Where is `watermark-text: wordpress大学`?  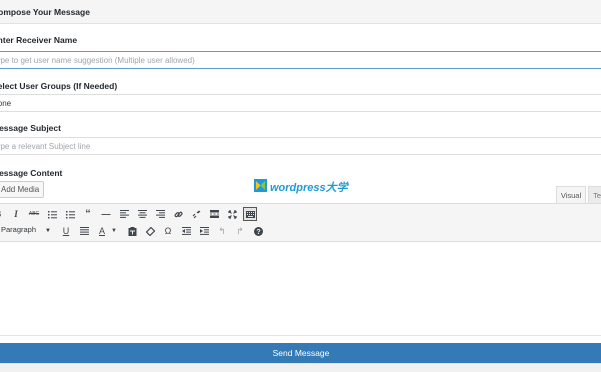 watermark-text: wordpress大学 is located at coordinates (309, 188).